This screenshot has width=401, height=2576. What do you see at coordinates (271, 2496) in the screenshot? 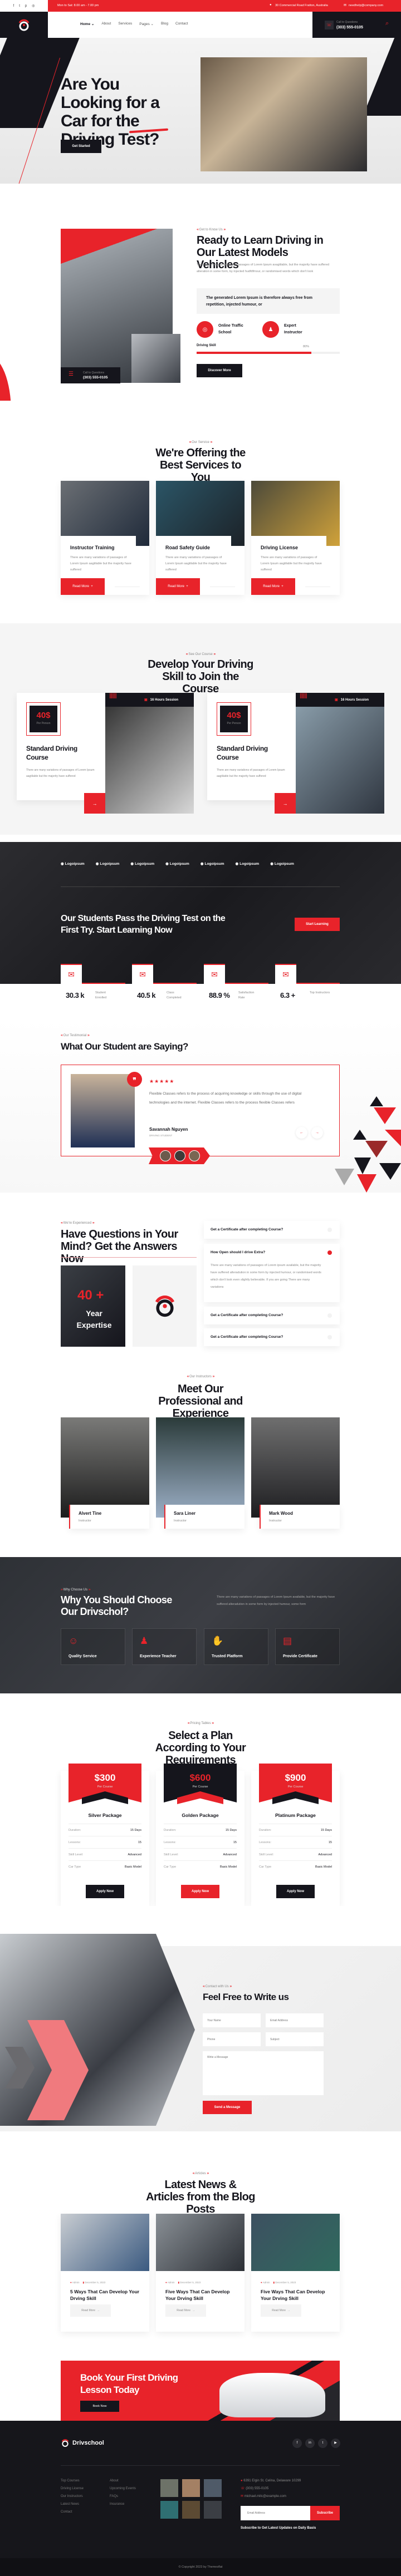
I see `footer-email: ✉ michael.mitc@example.com` at bounding box center [271, 2496].